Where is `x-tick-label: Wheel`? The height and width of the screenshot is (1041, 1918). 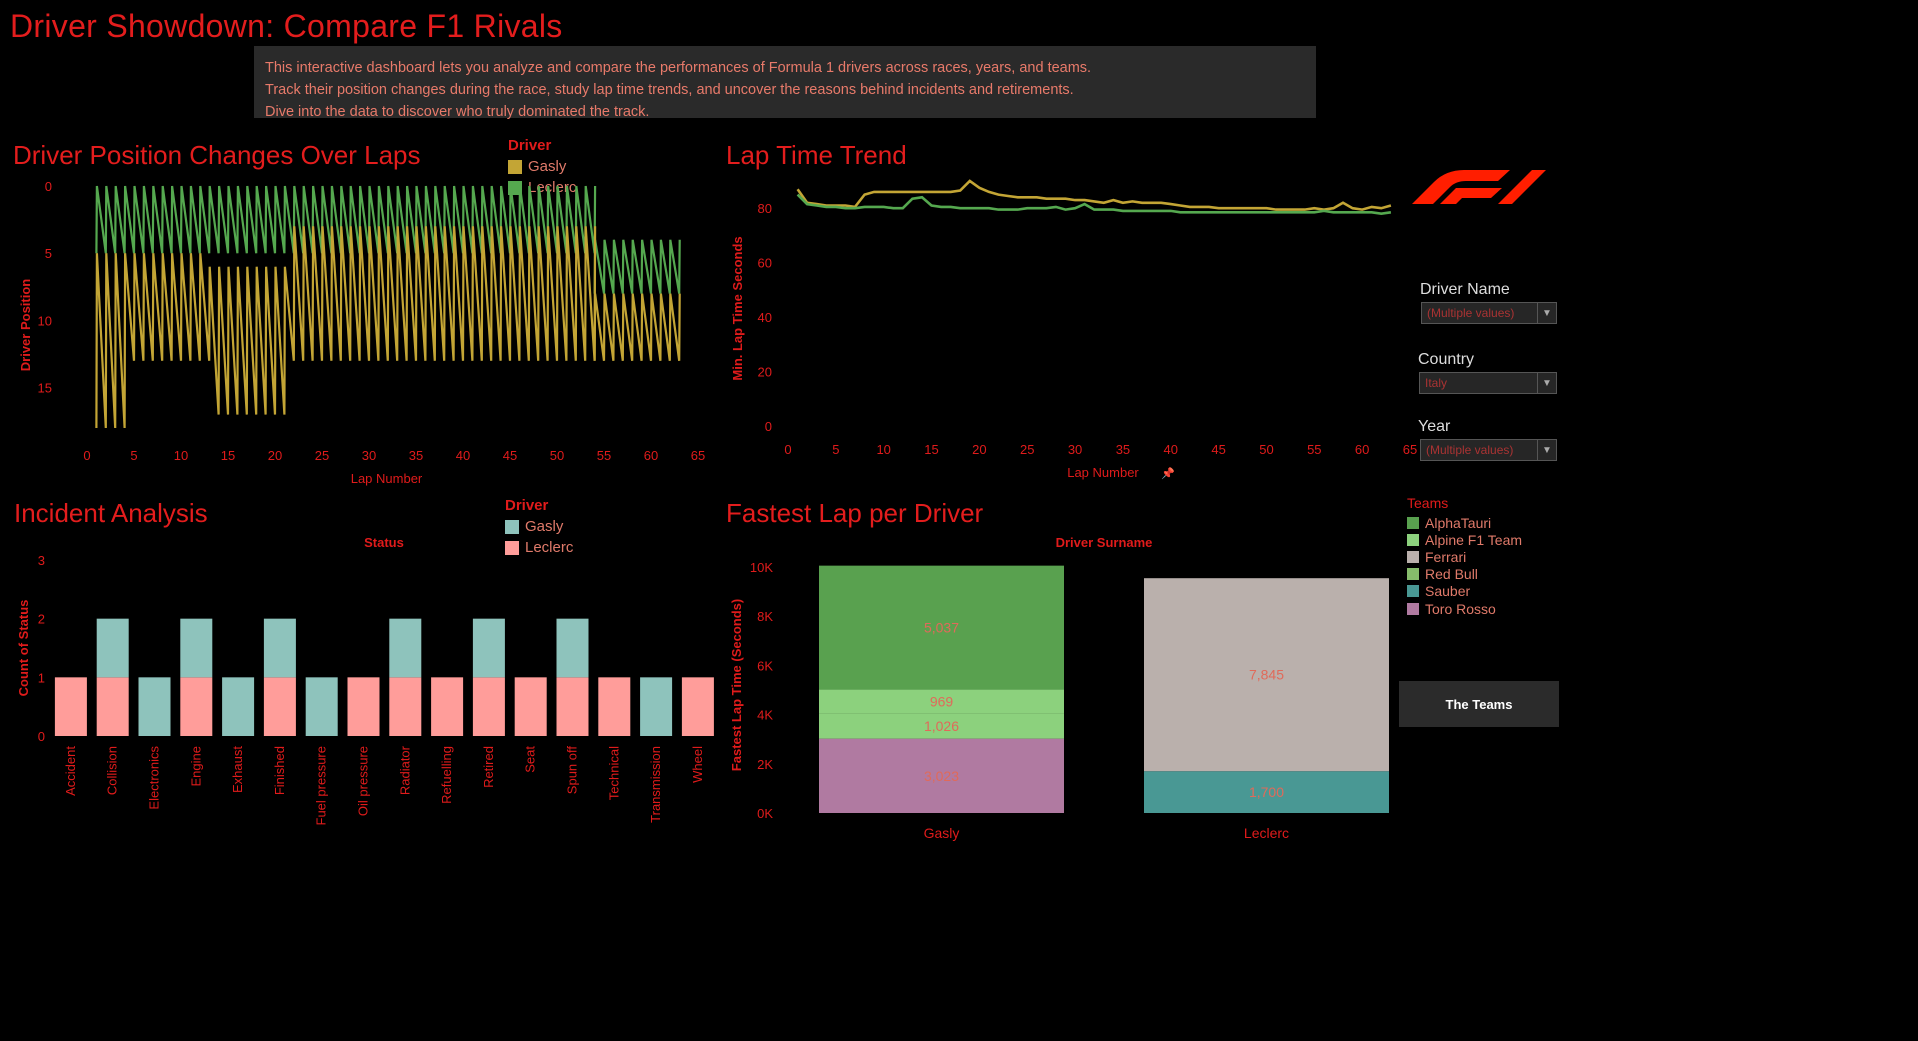
x-tick-label: Wheel is located at coordinates (697, 764).